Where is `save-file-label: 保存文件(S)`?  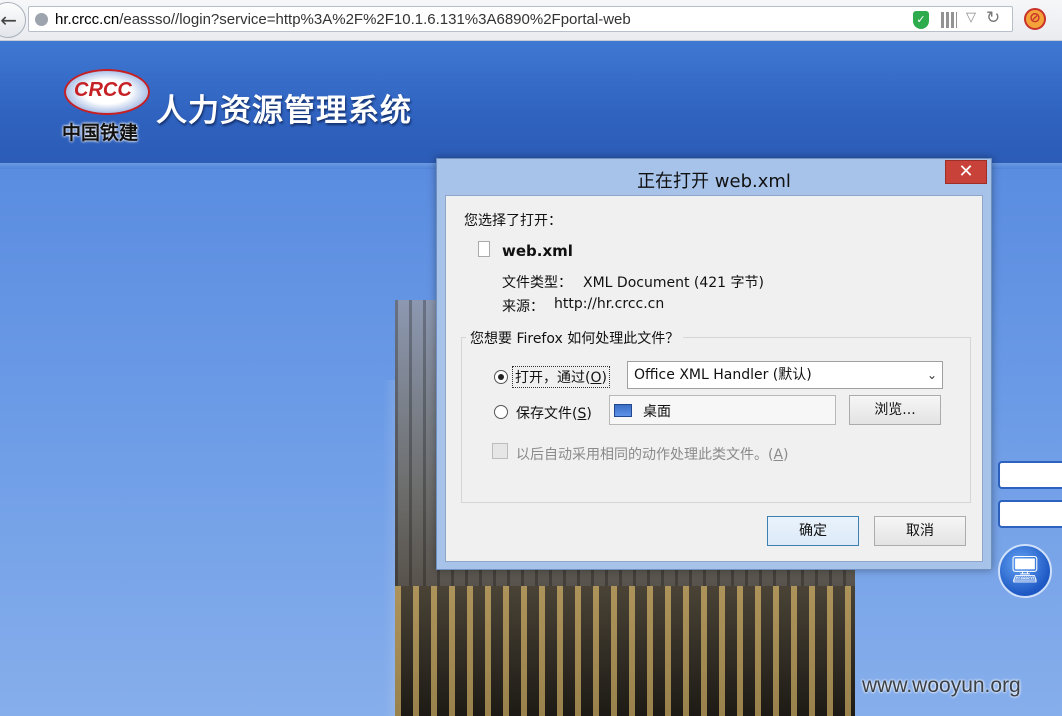
save-file-label: 保存文件(S) is located at coordinates (554, 413).